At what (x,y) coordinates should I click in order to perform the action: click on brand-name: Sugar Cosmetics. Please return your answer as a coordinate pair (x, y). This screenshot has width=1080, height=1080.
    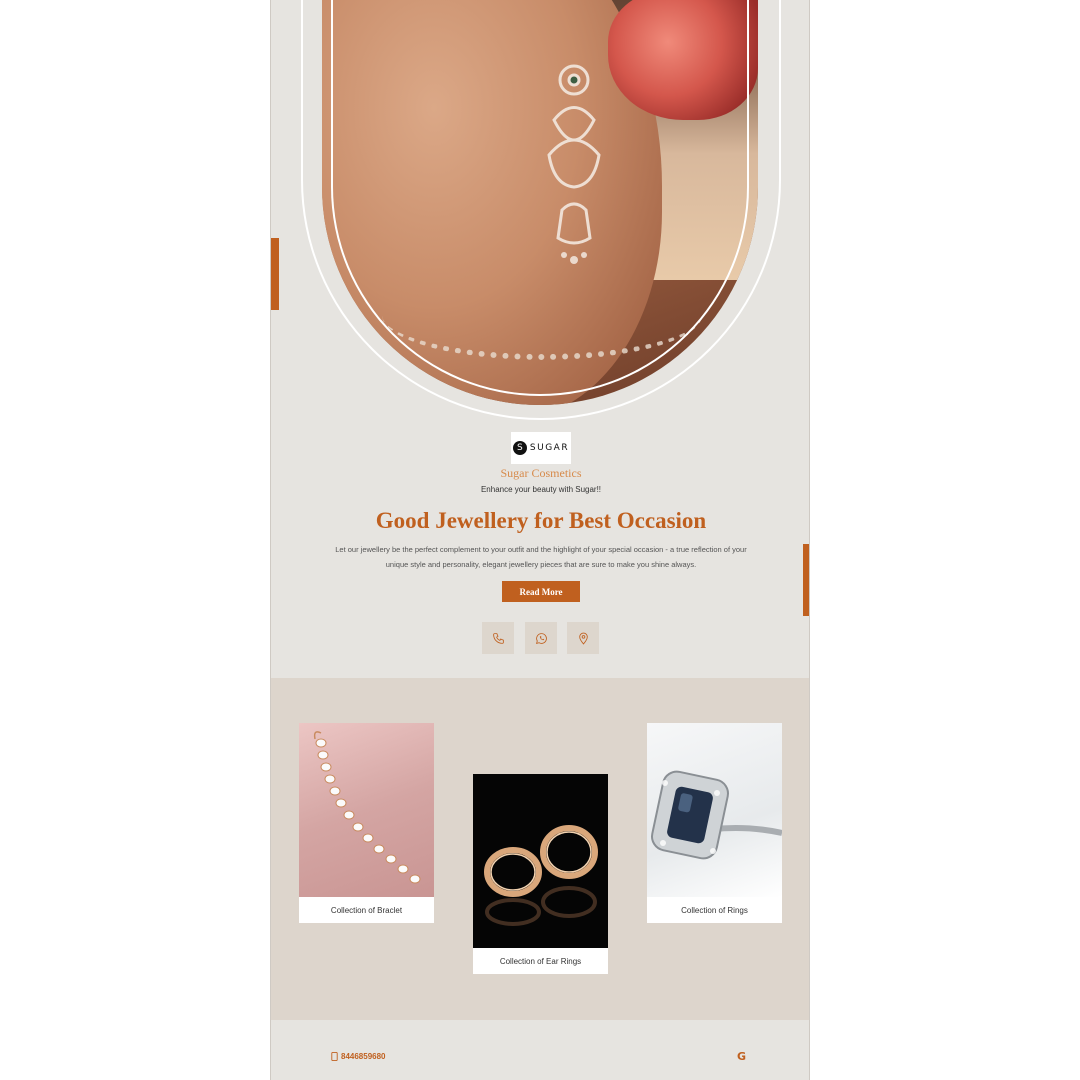
    Looking at the image, I should click on (541, 473).